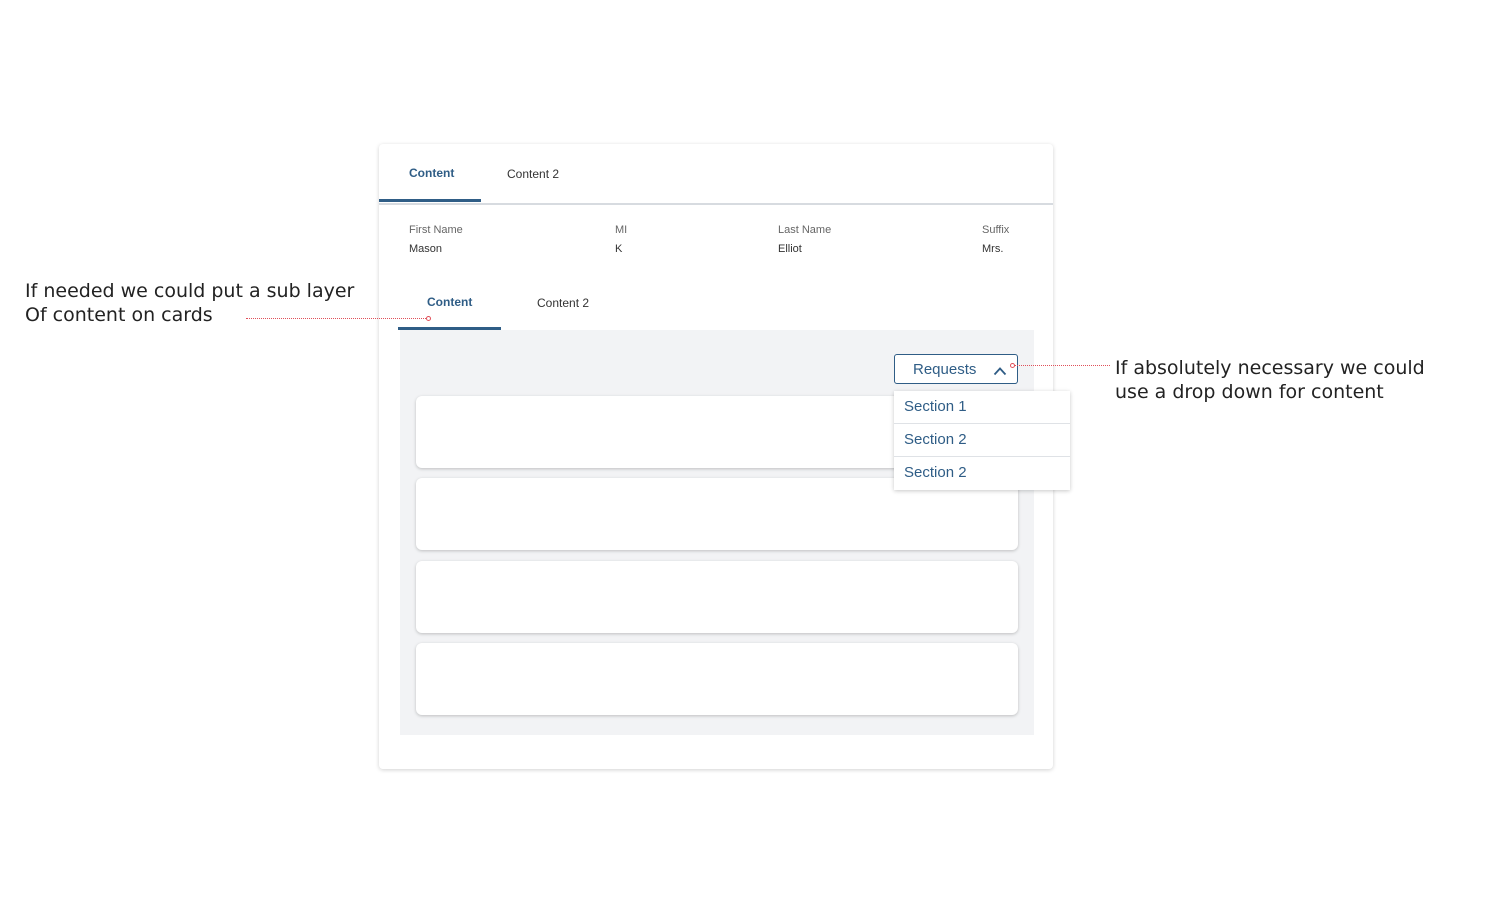  Describe the element at coordinates (716, 174) in the screenshot. I see `top-tab-bar: Content Content 2` at that location.